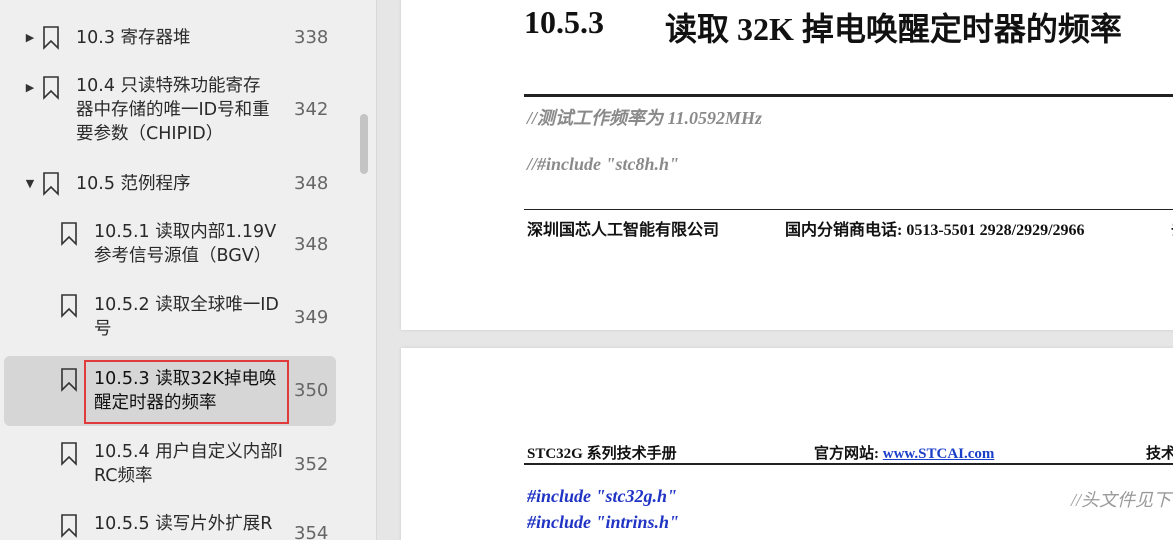  I want to click on code-line: #include "intrins.h", so click(603, 522).